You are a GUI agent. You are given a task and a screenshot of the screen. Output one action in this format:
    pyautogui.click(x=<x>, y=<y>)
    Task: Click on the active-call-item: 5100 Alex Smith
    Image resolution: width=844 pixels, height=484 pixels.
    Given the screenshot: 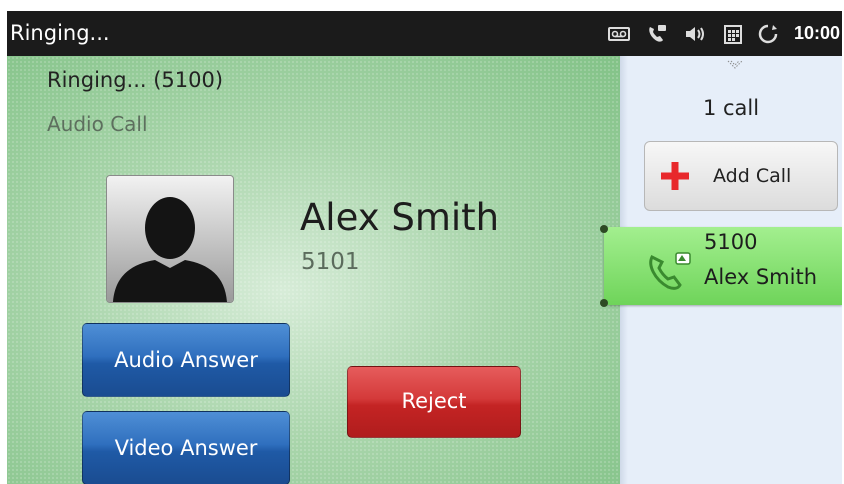 What is the action you would take?
    pyautogui.click(x=721, y=266)
    